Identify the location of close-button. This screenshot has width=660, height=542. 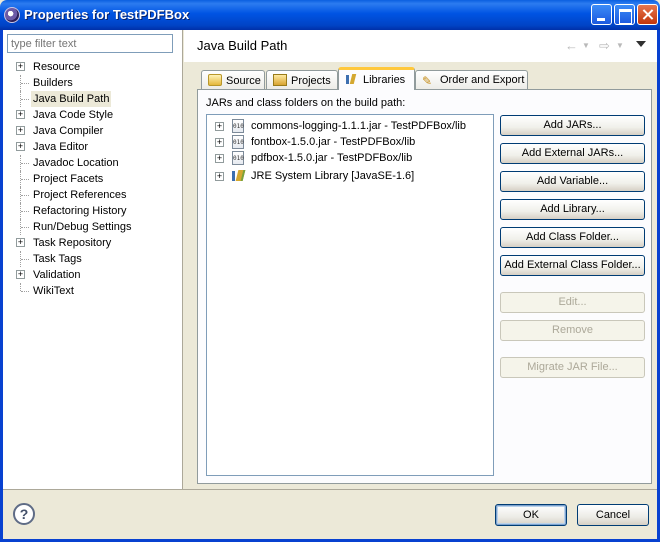
(647, 14).